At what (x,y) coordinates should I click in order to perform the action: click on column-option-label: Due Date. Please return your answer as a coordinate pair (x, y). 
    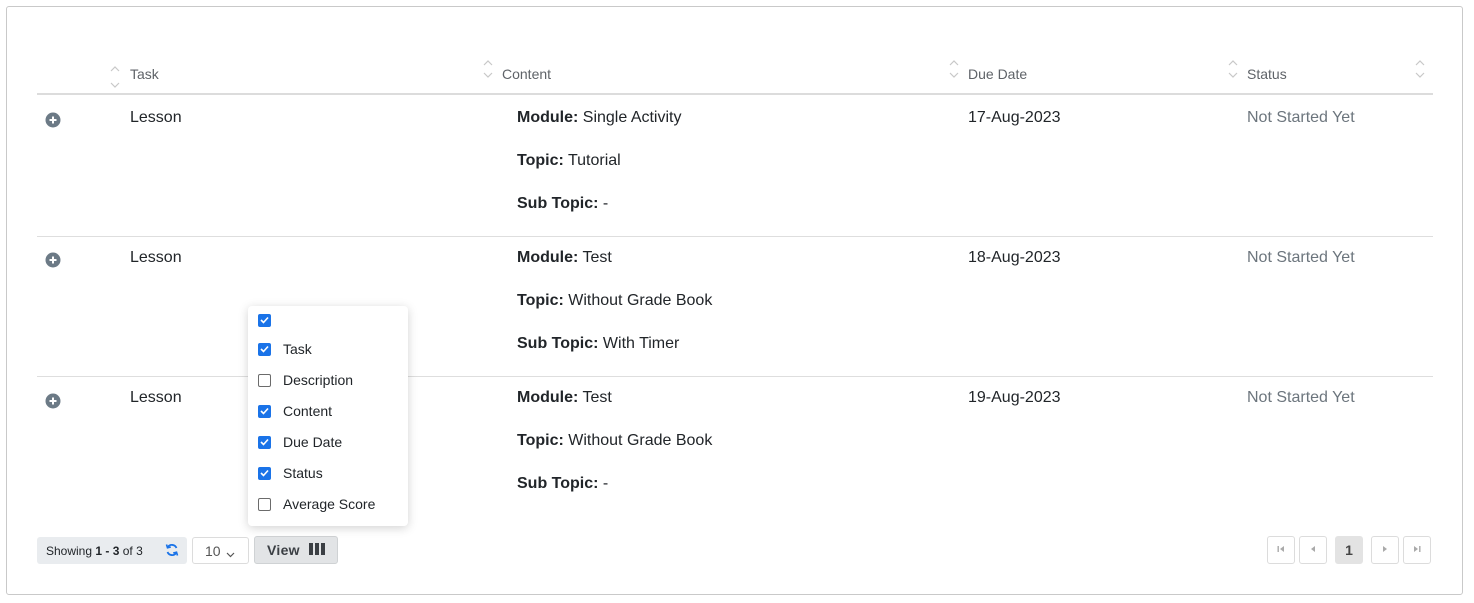
    Looking at the image, I should click on (313, 442).